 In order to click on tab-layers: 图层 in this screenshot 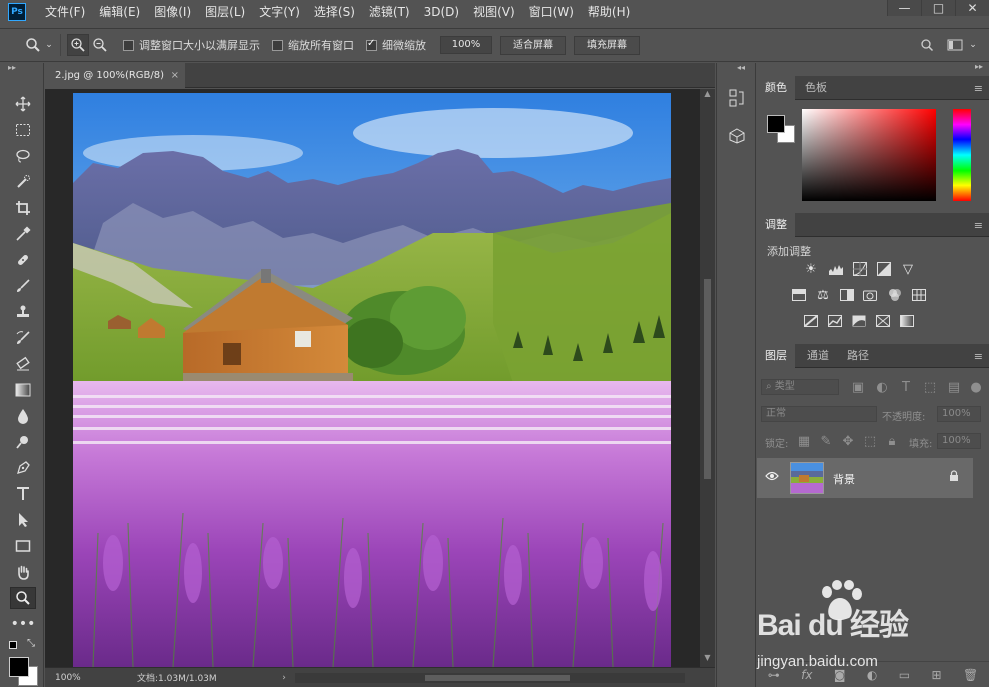, I will do `click(776, 356)`.